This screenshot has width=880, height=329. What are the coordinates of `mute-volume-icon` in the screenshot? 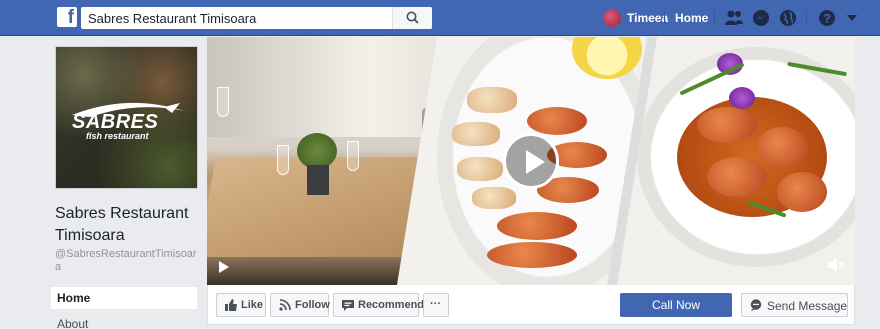 It's located at (836, 265).